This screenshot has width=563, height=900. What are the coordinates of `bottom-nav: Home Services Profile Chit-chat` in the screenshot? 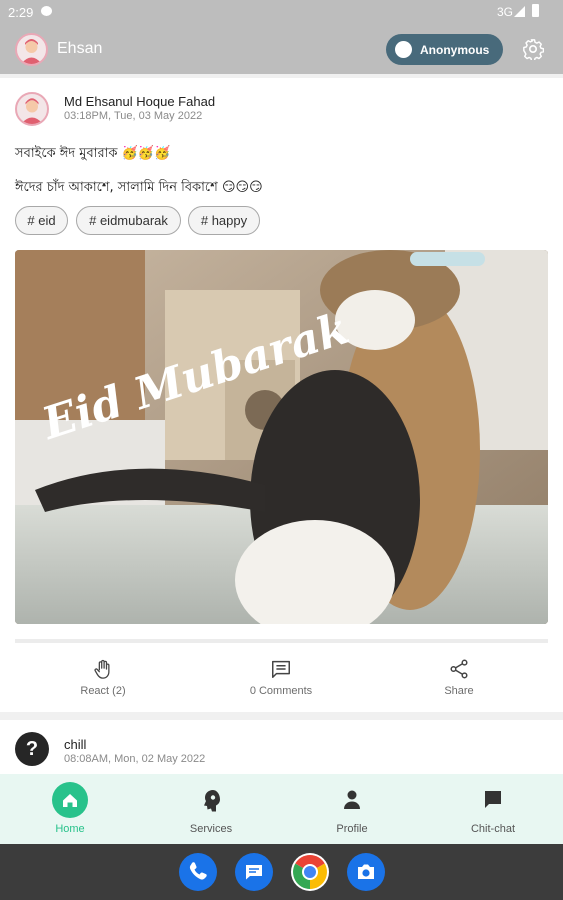 It's located at (281, 809).